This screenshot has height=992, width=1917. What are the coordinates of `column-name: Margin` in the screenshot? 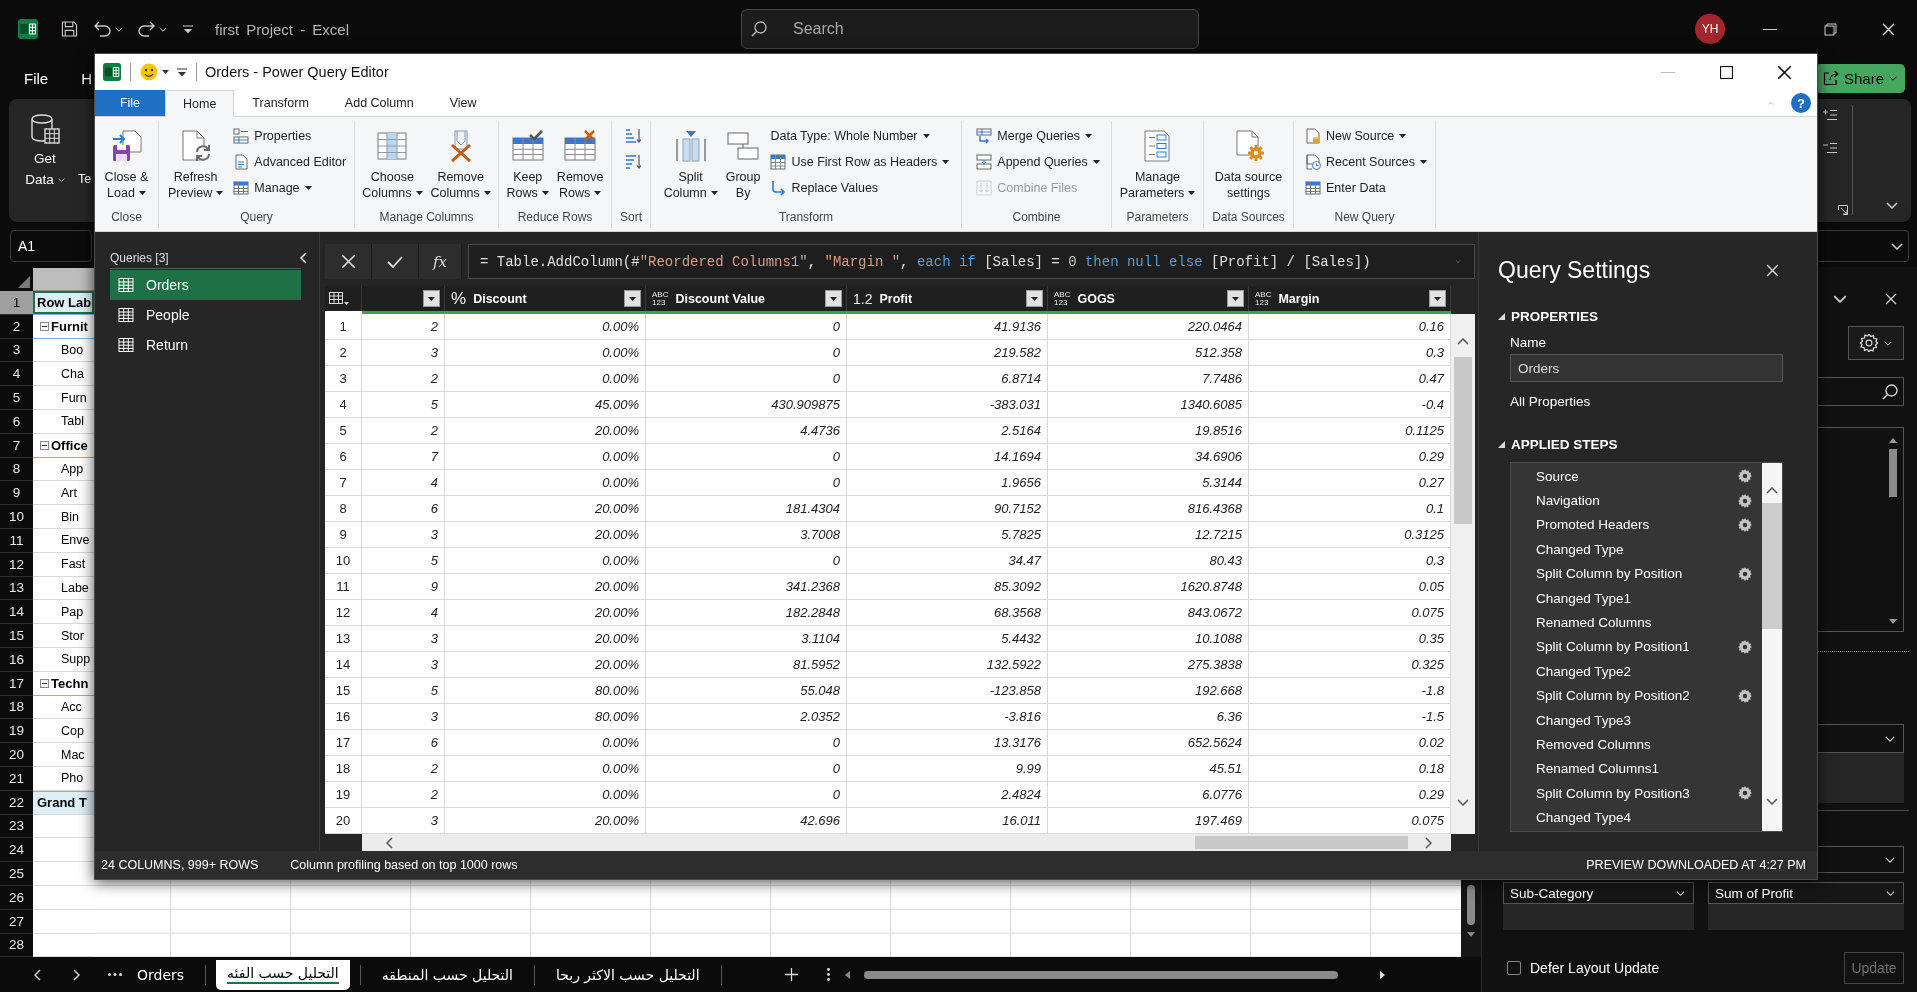 It's located at (1299, 298).